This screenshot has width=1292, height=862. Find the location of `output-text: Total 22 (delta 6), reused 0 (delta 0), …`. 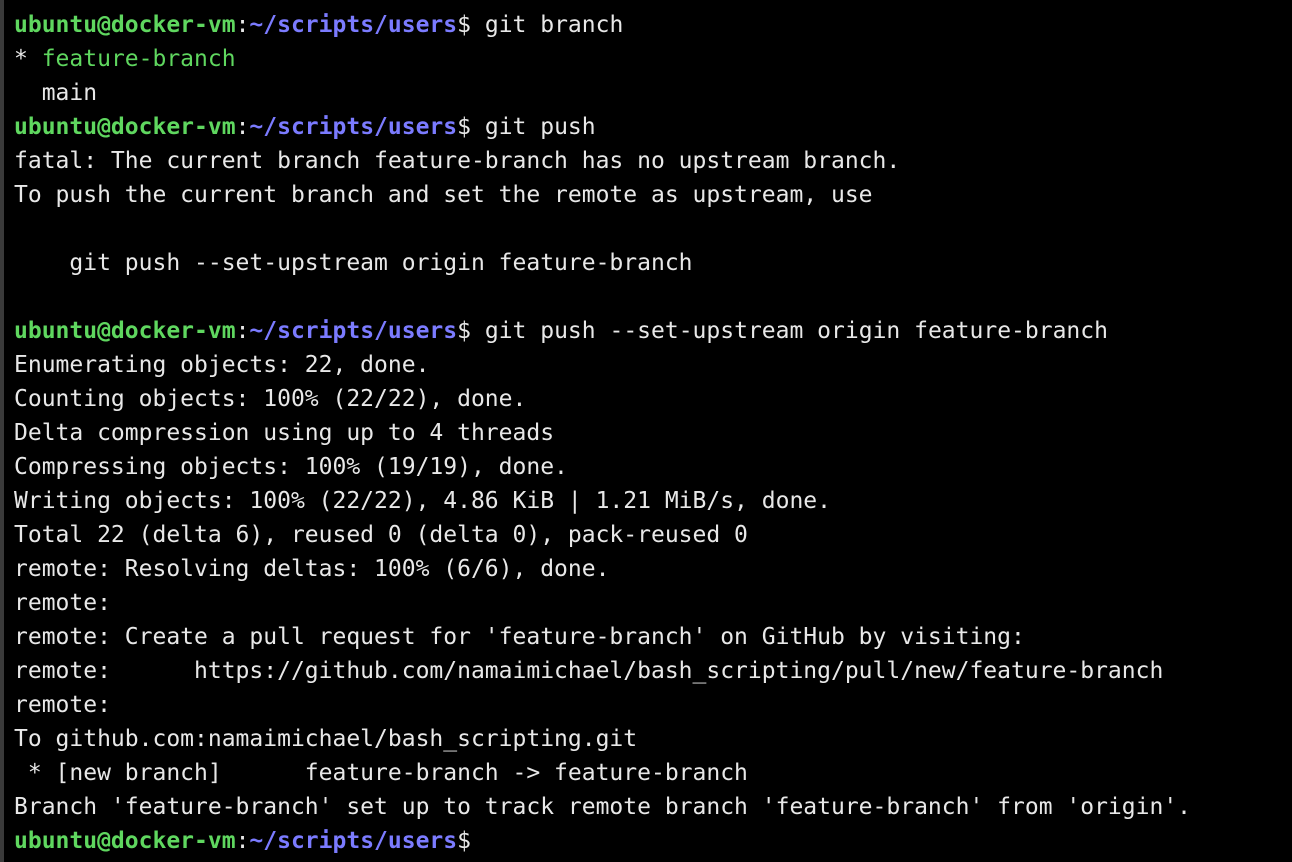

output-text: Total 22 (delta 6), reused 0 (delta 0), … is located at coordinates (381, 535).